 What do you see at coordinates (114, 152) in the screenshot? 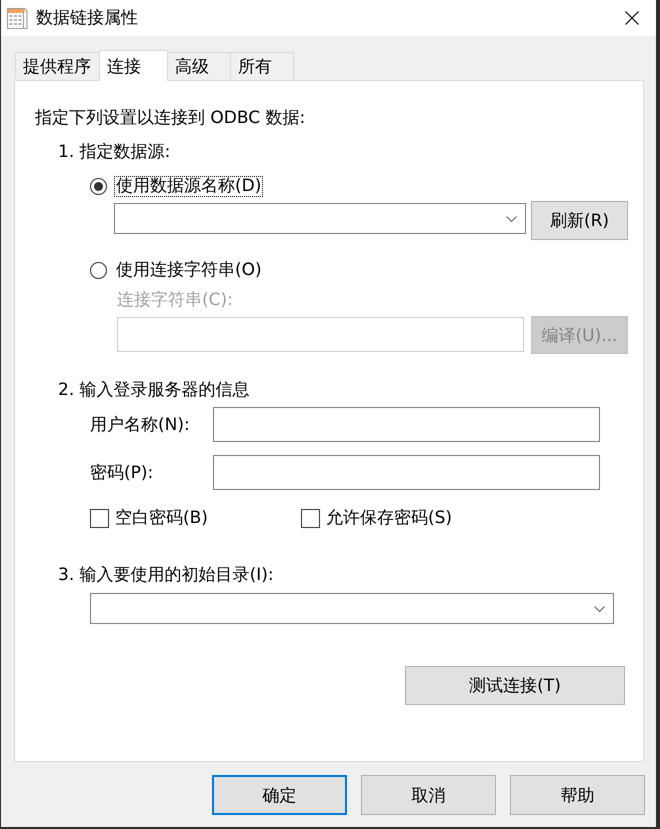
I see `section-heading: 1. 指定数据源:` at bounding box center [114, 152].